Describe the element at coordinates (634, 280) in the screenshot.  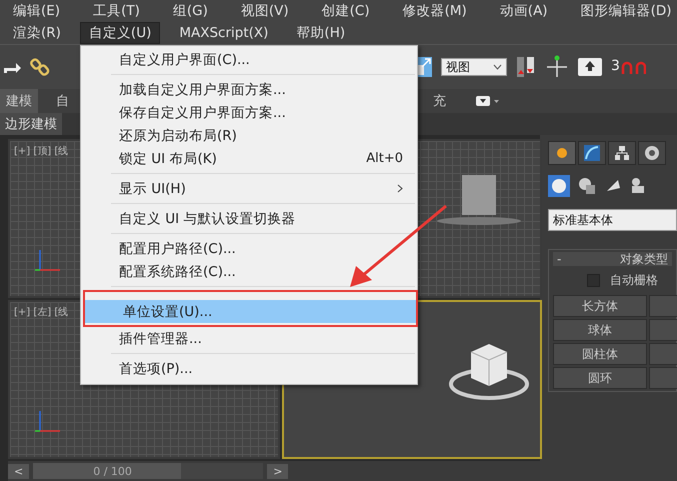
I see `checkbox-label: 自动栅格` at that location.